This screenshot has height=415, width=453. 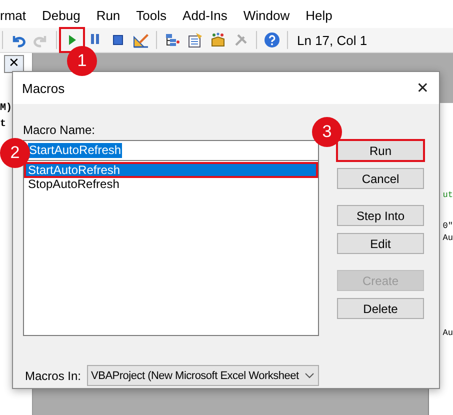 I want to click on menu-item: Help, so click(x=319, y=14).